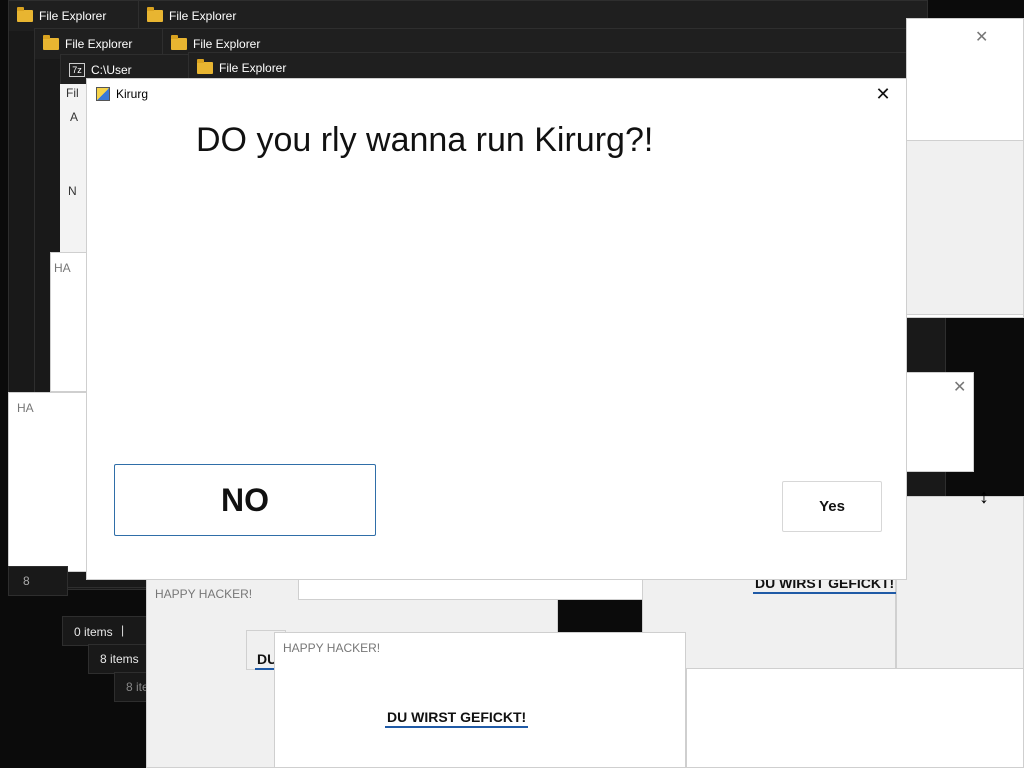 The image size is (1024, 768). What do you see at coordinates (457, 718) in the screenshot?
I see `du-wirst-text: DU WIRST GEFICKT!` at bounding box center [457, 718].